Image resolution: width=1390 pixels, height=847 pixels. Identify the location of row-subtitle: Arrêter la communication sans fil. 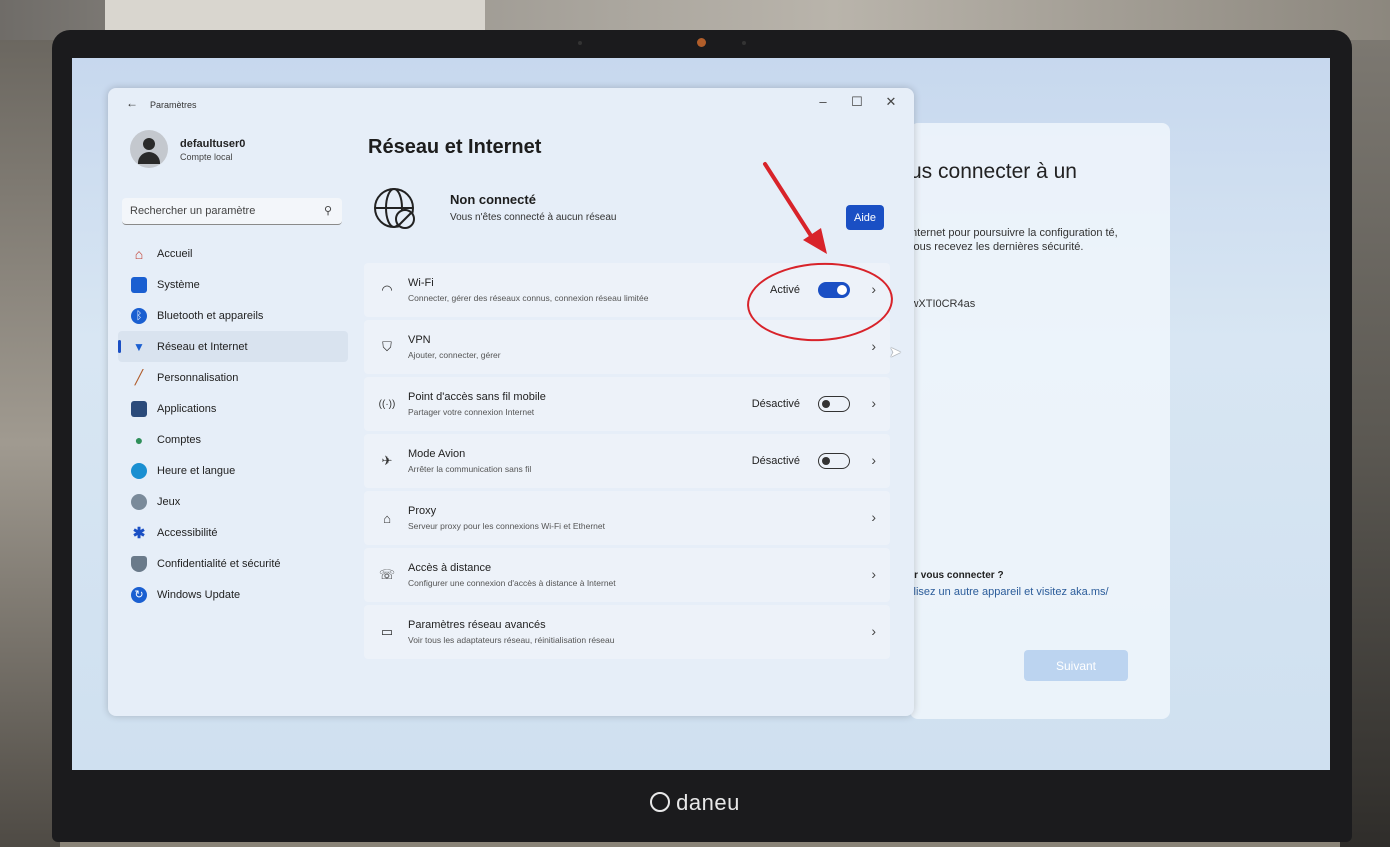
(470, 469).